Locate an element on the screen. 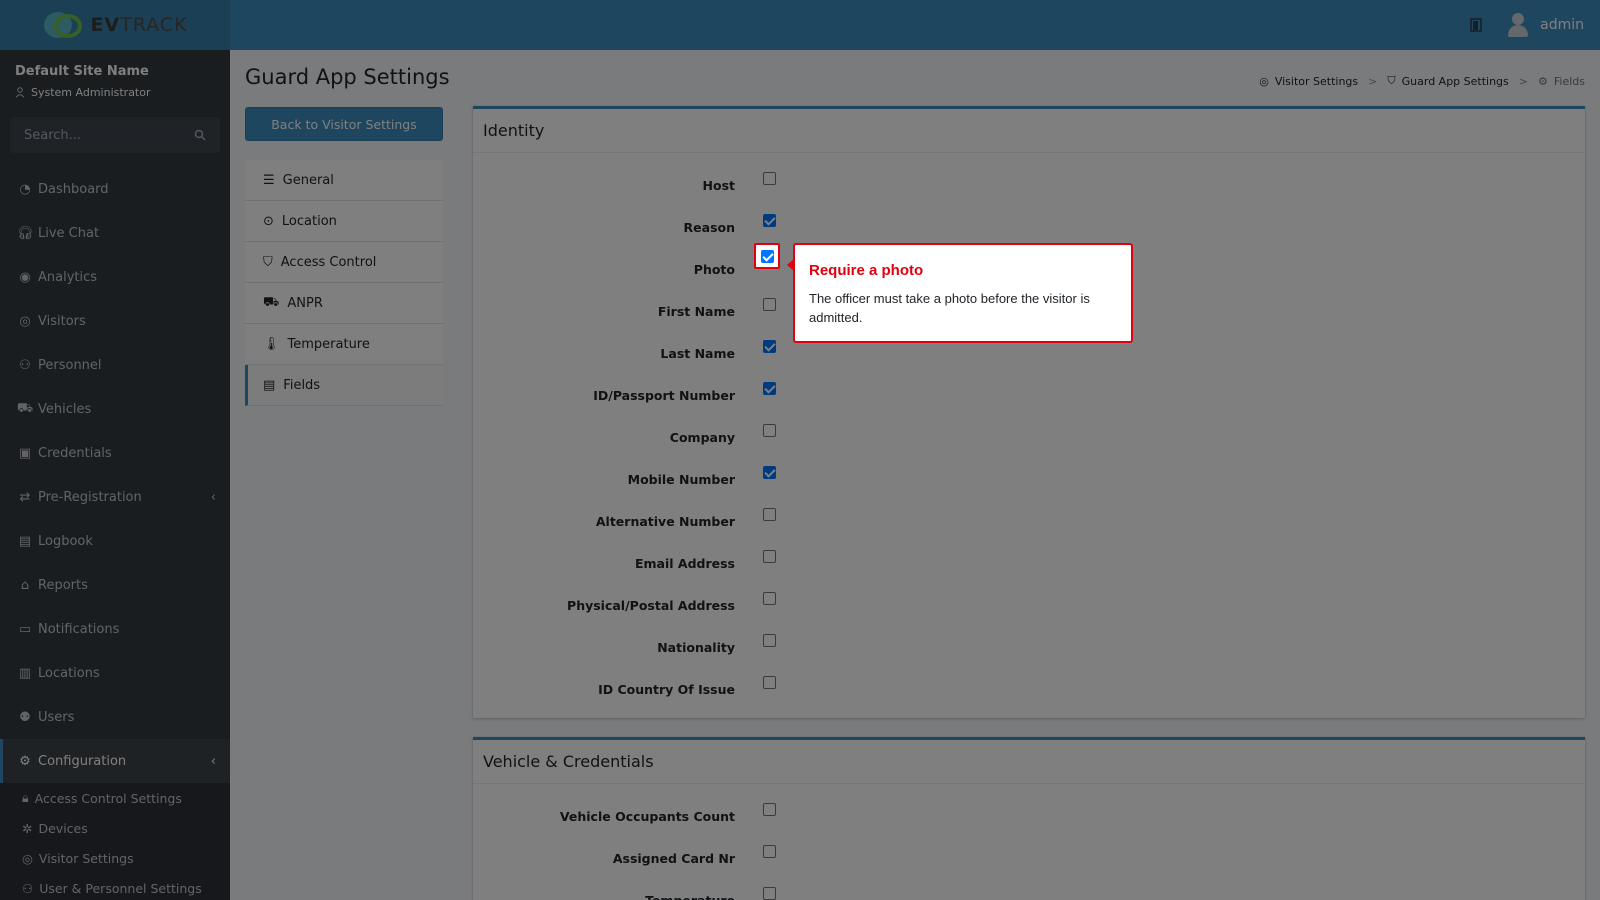 This screenshot has height=900, width=1600. field-label: Physical/Postal Address is located at coordinates (651, 605).